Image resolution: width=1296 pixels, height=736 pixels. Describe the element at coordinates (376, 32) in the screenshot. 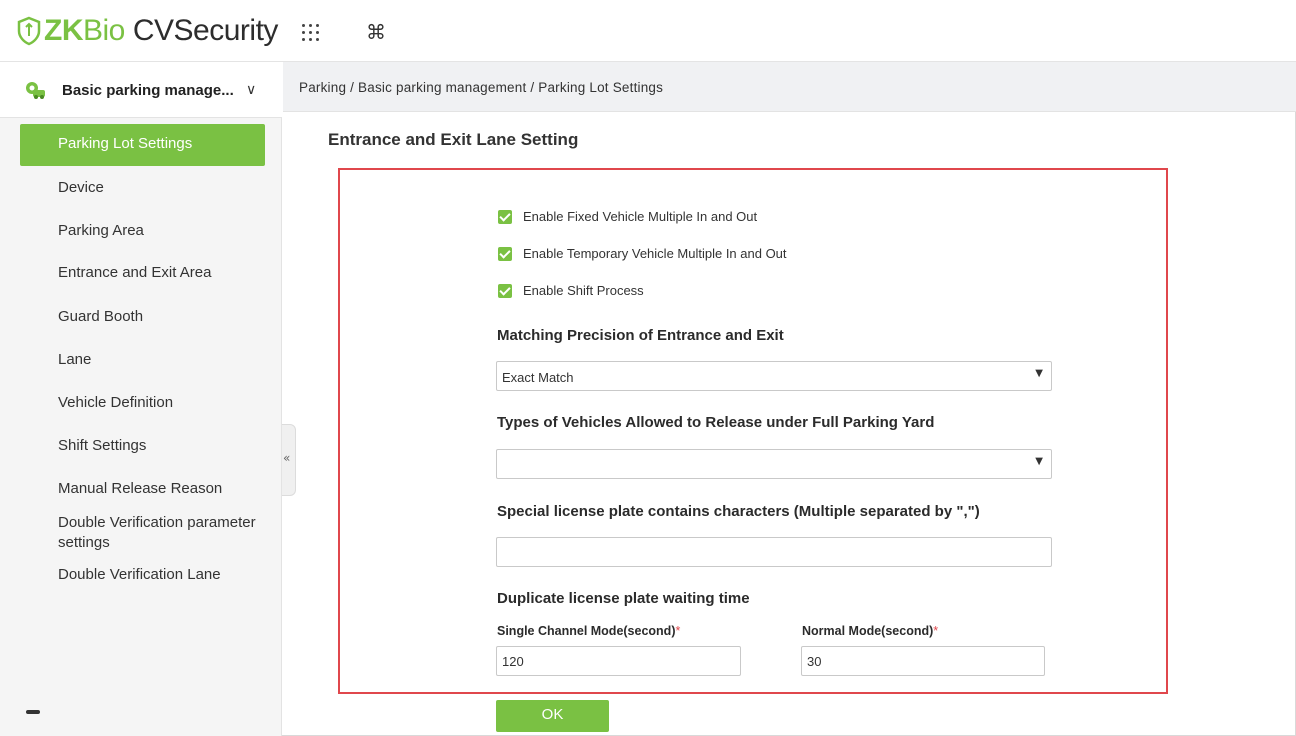

I see `command-icon: ⌘` at that location.